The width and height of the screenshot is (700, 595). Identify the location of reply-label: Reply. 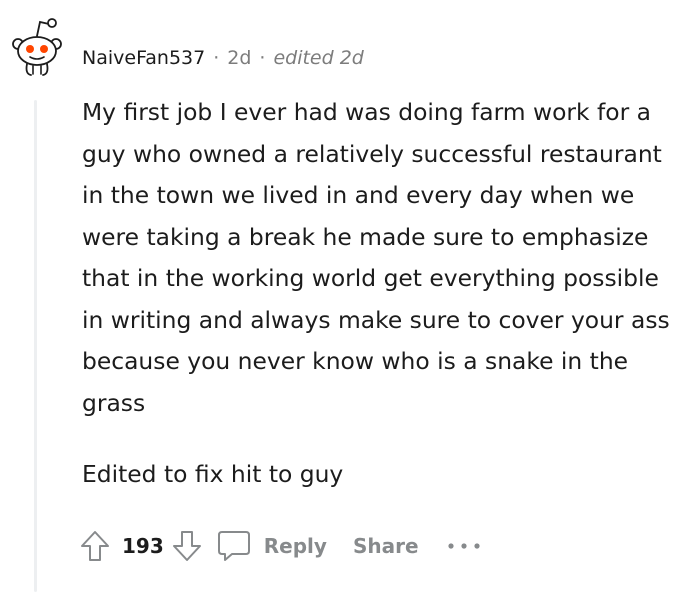
(295, 546).